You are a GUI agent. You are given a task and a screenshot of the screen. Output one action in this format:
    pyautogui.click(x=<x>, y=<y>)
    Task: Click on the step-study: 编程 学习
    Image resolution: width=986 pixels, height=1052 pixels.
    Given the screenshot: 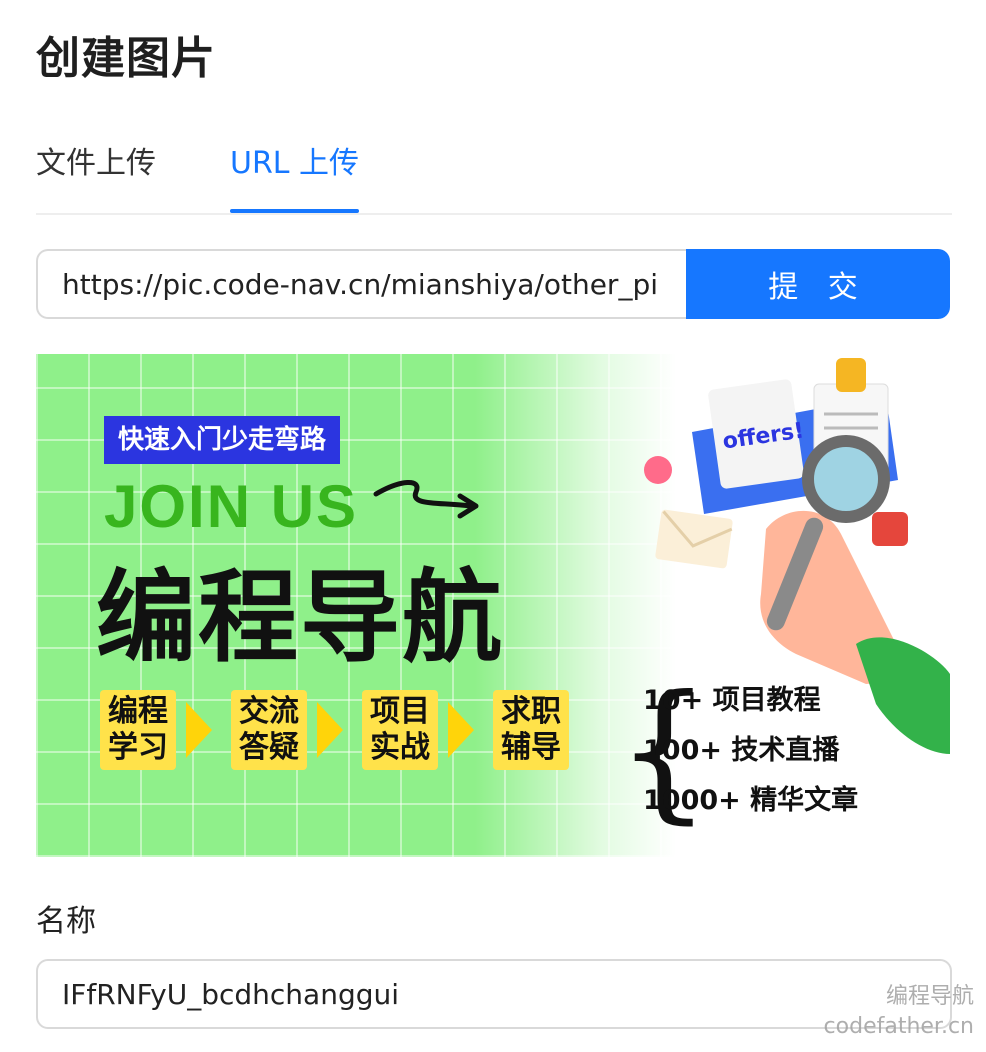 What is the action you would take?
    pyautogui.click(x=138, y=730)
    